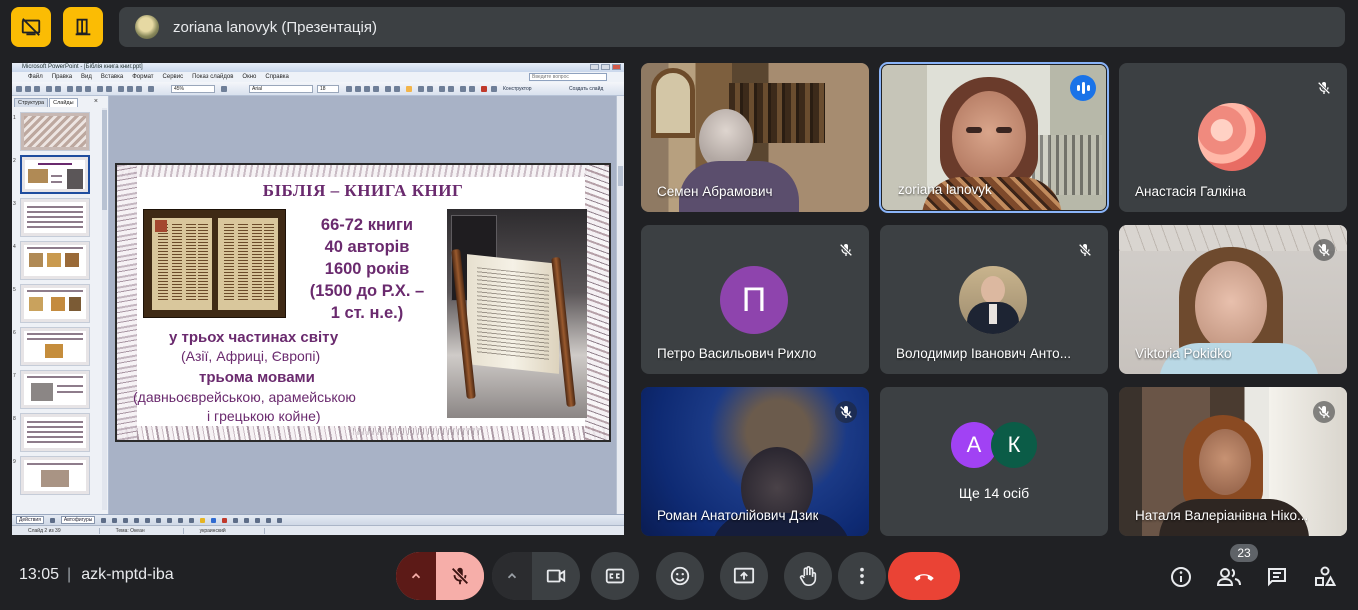  Describe the element at coordinates (244, 397) in the screenshot. I see `slide-line-languages-list: (давньоєврейською, арамейською` at that location.